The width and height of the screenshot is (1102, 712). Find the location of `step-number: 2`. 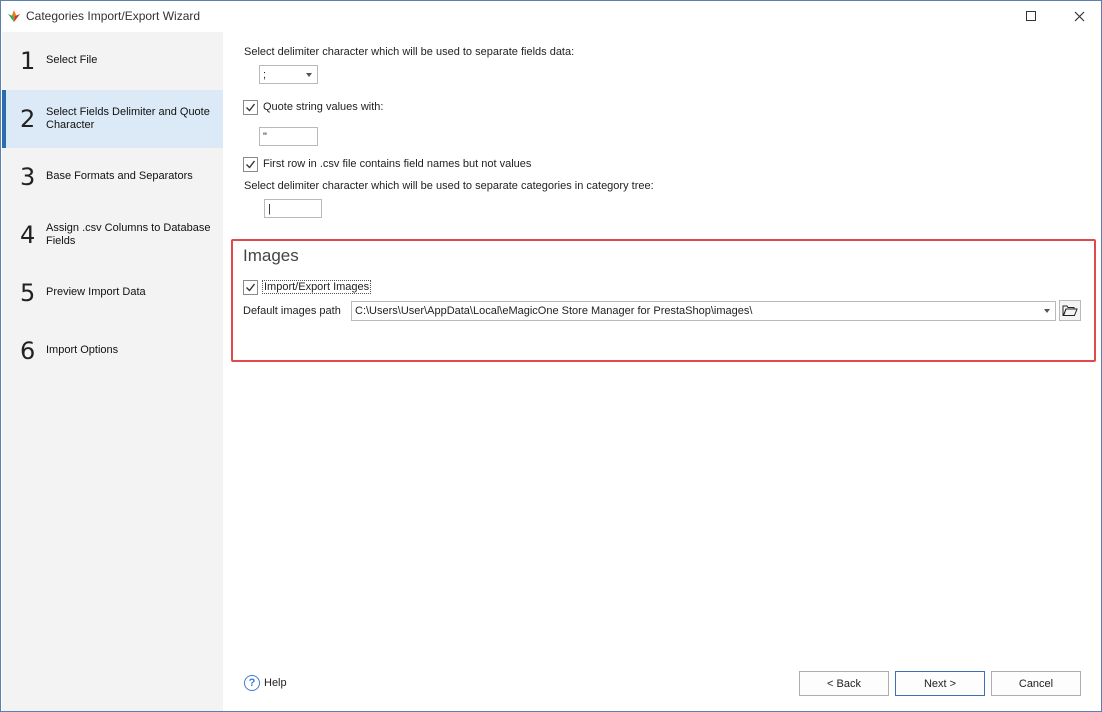

step-number: 2 is located at coordinates (28, 119).